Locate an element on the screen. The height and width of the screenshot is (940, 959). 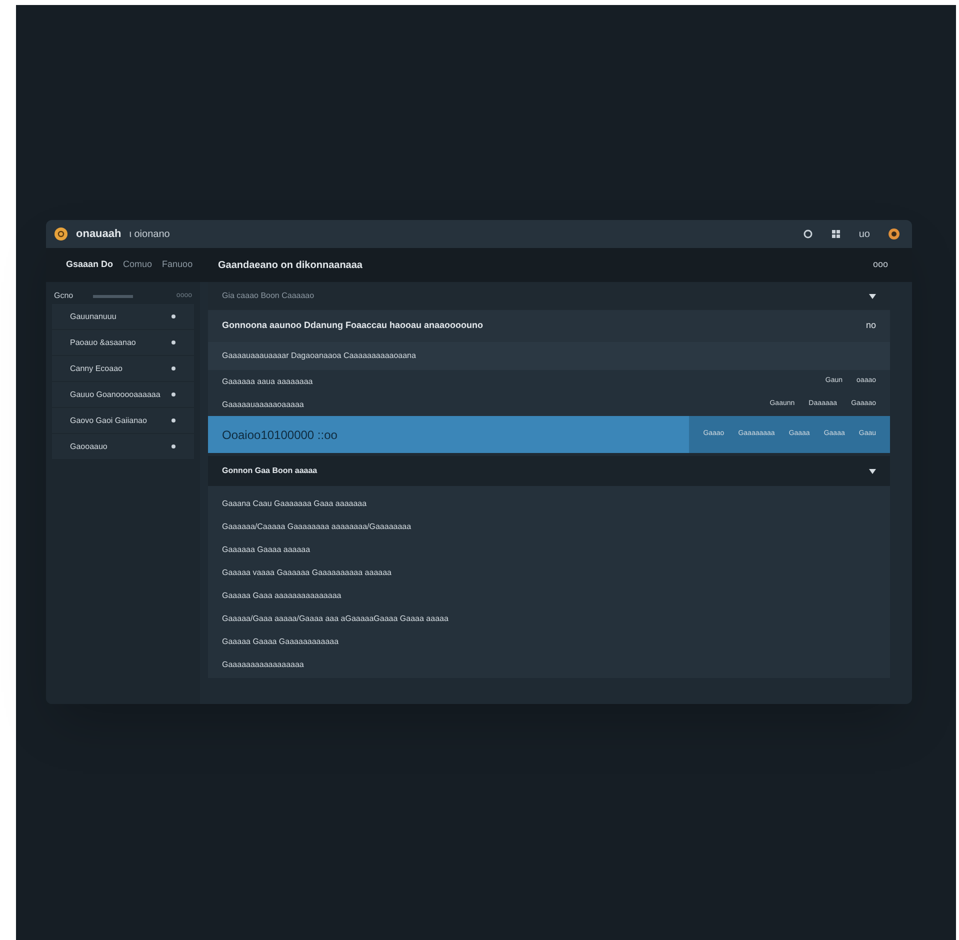
sidebar-heading: Gcno is located at coordinates (64, 296).